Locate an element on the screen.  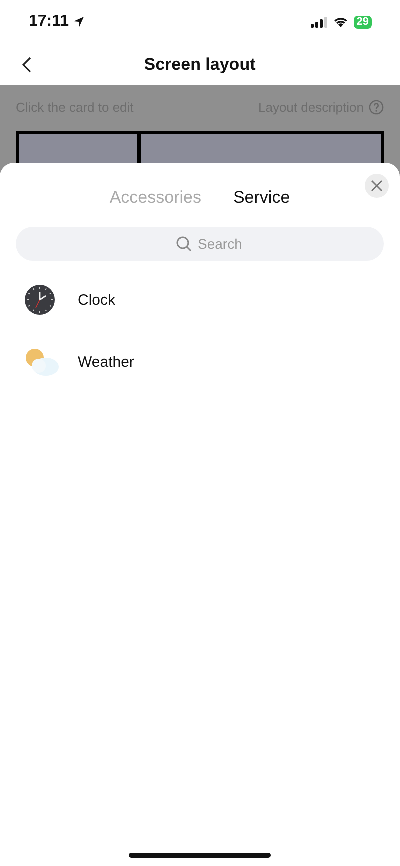
clock-icon is located at coordinates (40, 300).